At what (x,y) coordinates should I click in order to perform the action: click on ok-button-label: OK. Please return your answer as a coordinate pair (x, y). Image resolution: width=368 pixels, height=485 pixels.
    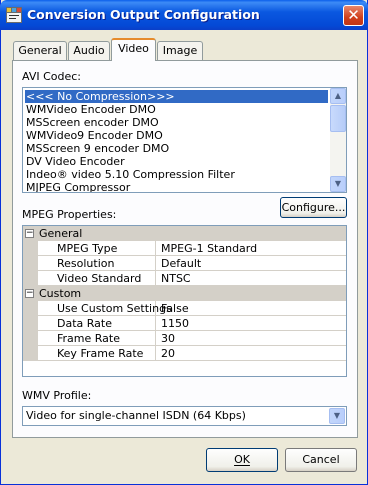
    Looking at the image, I should click on (242, 459).